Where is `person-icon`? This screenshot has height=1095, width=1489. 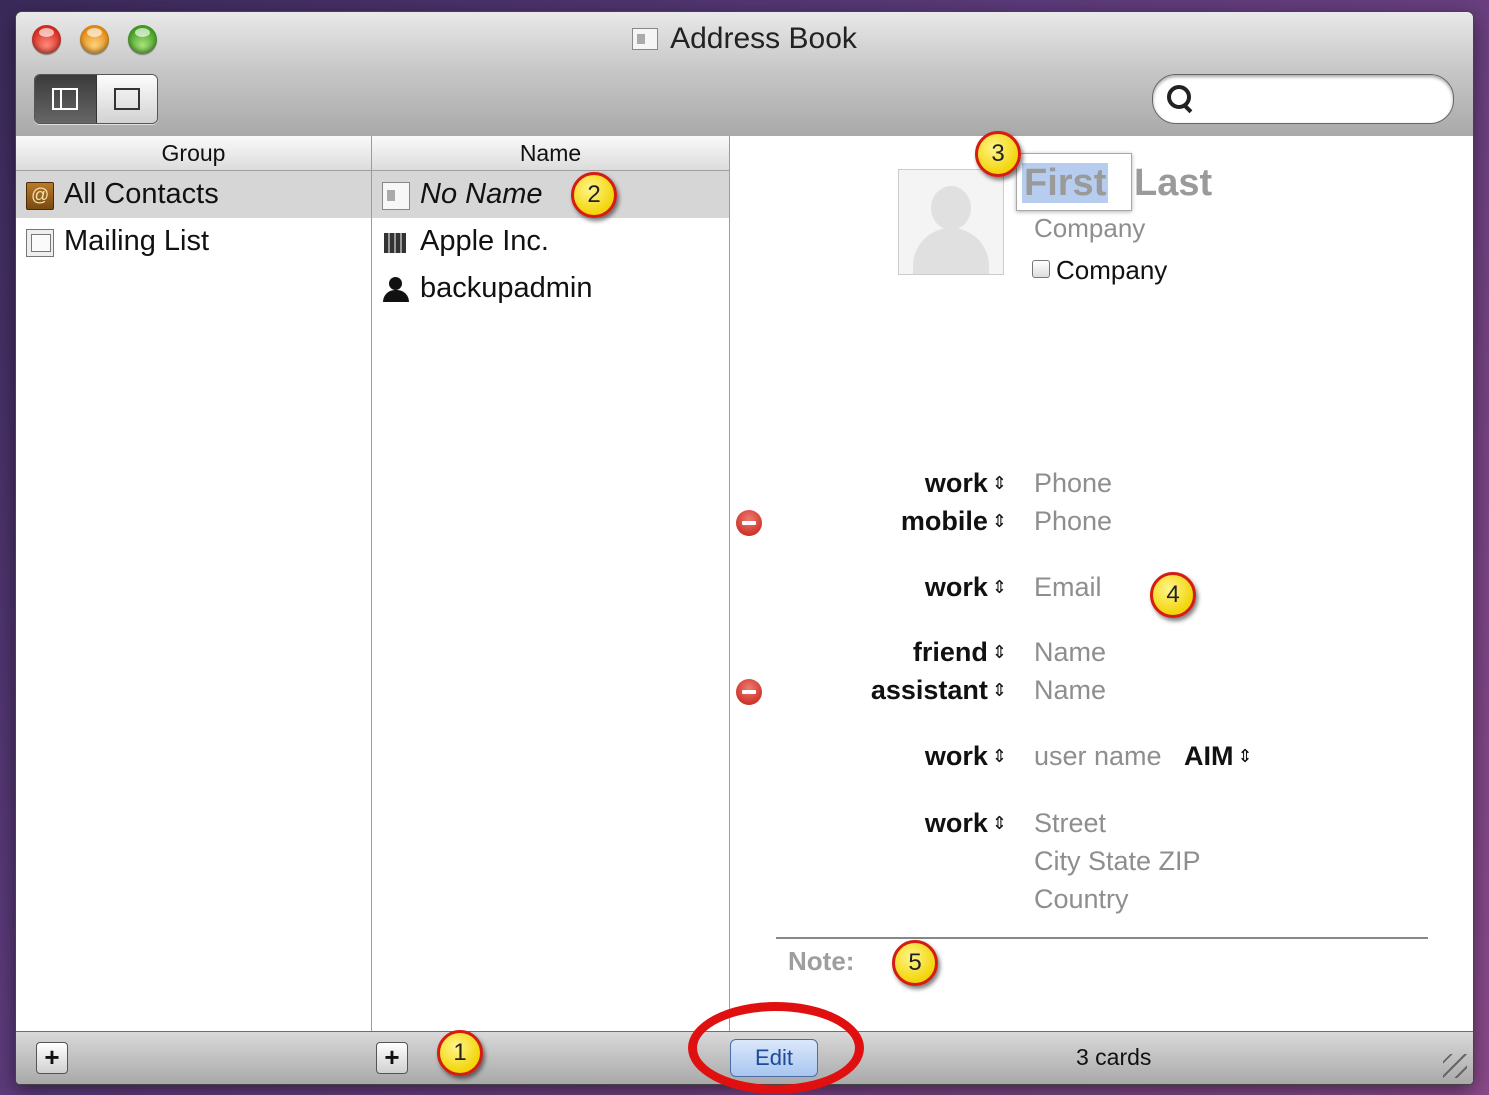 person-icon is located at coordinates (395, 289).